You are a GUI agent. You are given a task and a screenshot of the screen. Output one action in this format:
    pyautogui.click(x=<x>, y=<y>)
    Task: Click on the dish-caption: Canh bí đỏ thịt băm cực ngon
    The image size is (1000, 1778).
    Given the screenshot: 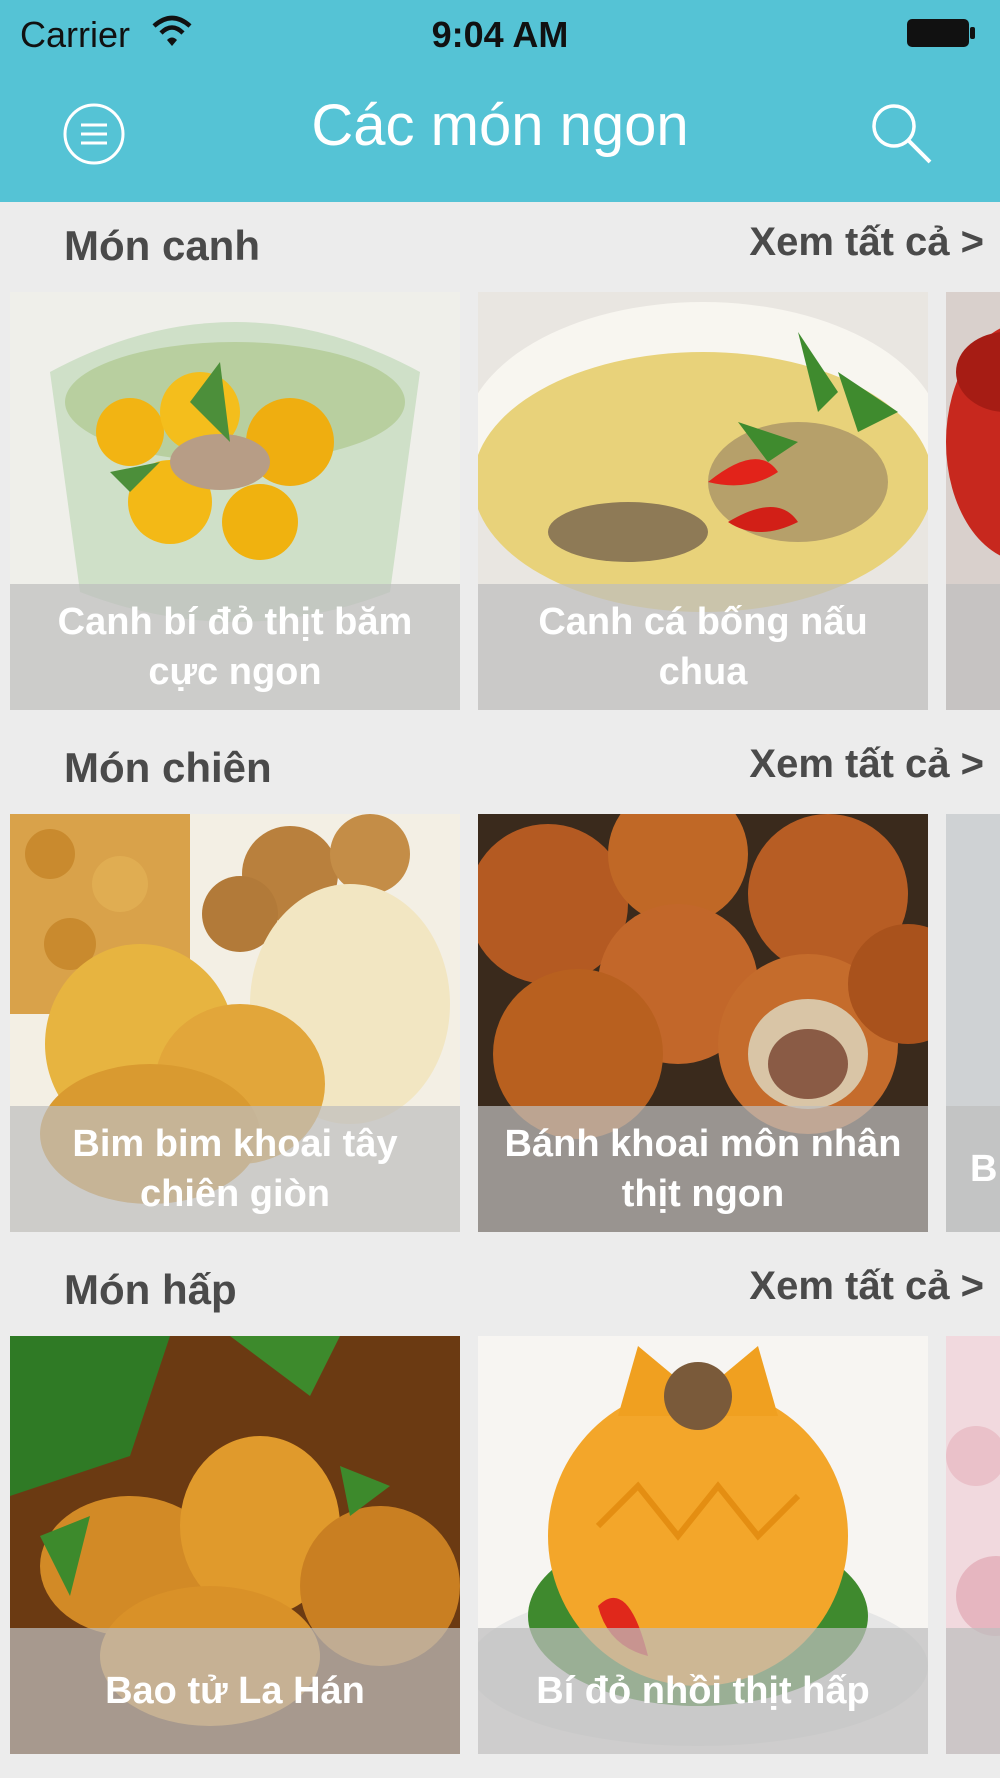 What is the action you would take?
    pyautogui.click(x=235, y=647)
    